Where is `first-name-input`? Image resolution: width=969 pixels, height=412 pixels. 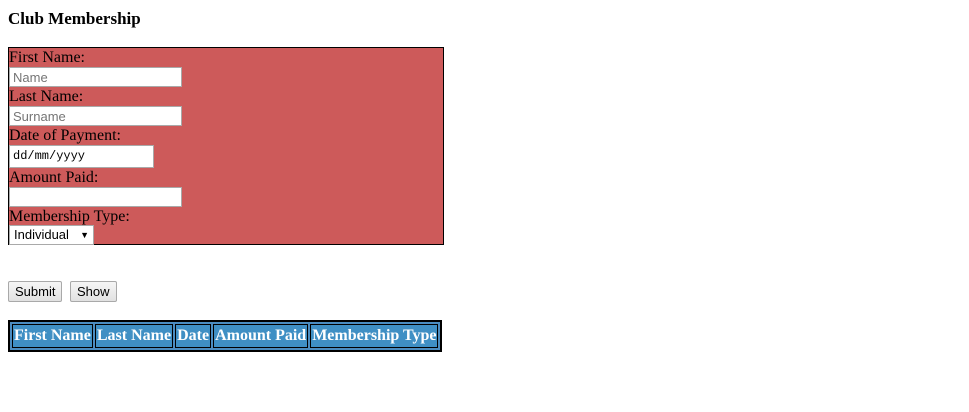
first-name-input is located at coordinates (95, 77).